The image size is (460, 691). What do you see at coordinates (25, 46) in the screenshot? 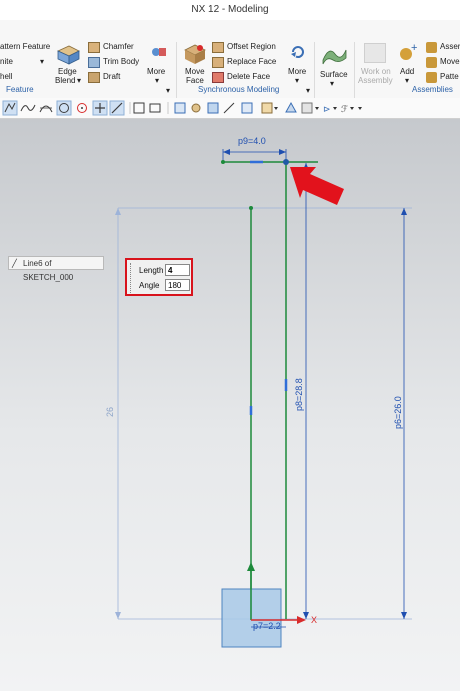
I see `pattern-feature-button: attern Feature` at bounding box center [25, 46].